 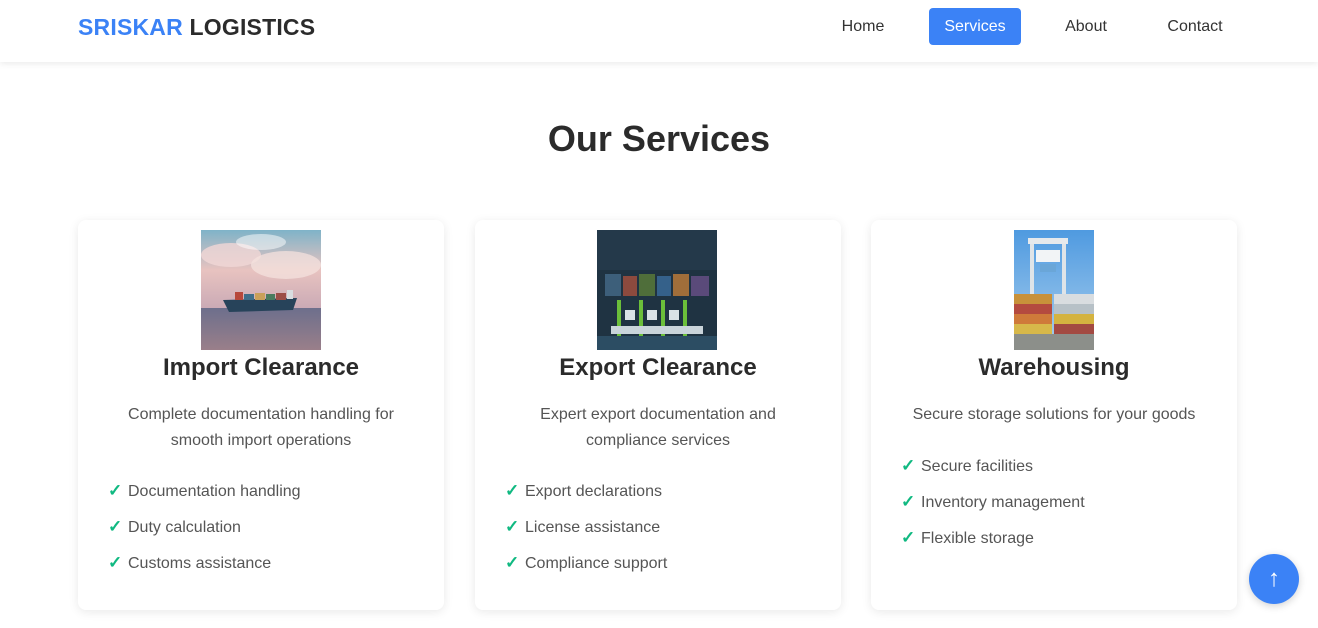 What do you see at coordinates (593, 527) in the screenshot?
I see `feature-label: License assistance` at bounding box center [593, 527].